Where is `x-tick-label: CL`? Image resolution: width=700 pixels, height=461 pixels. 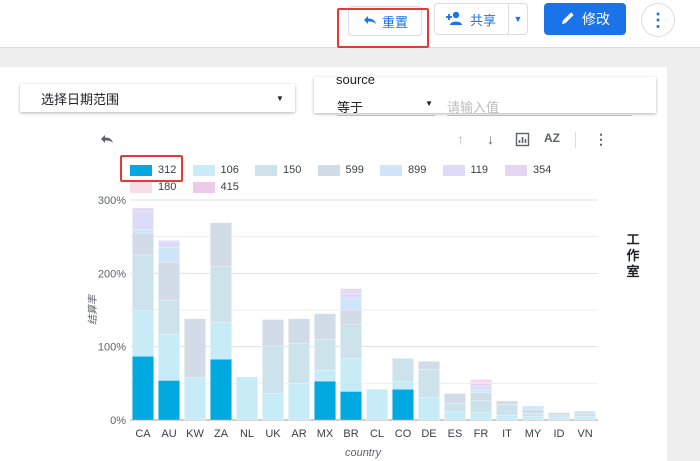 x-tick-label: CL is located at coordinates (377, 434).